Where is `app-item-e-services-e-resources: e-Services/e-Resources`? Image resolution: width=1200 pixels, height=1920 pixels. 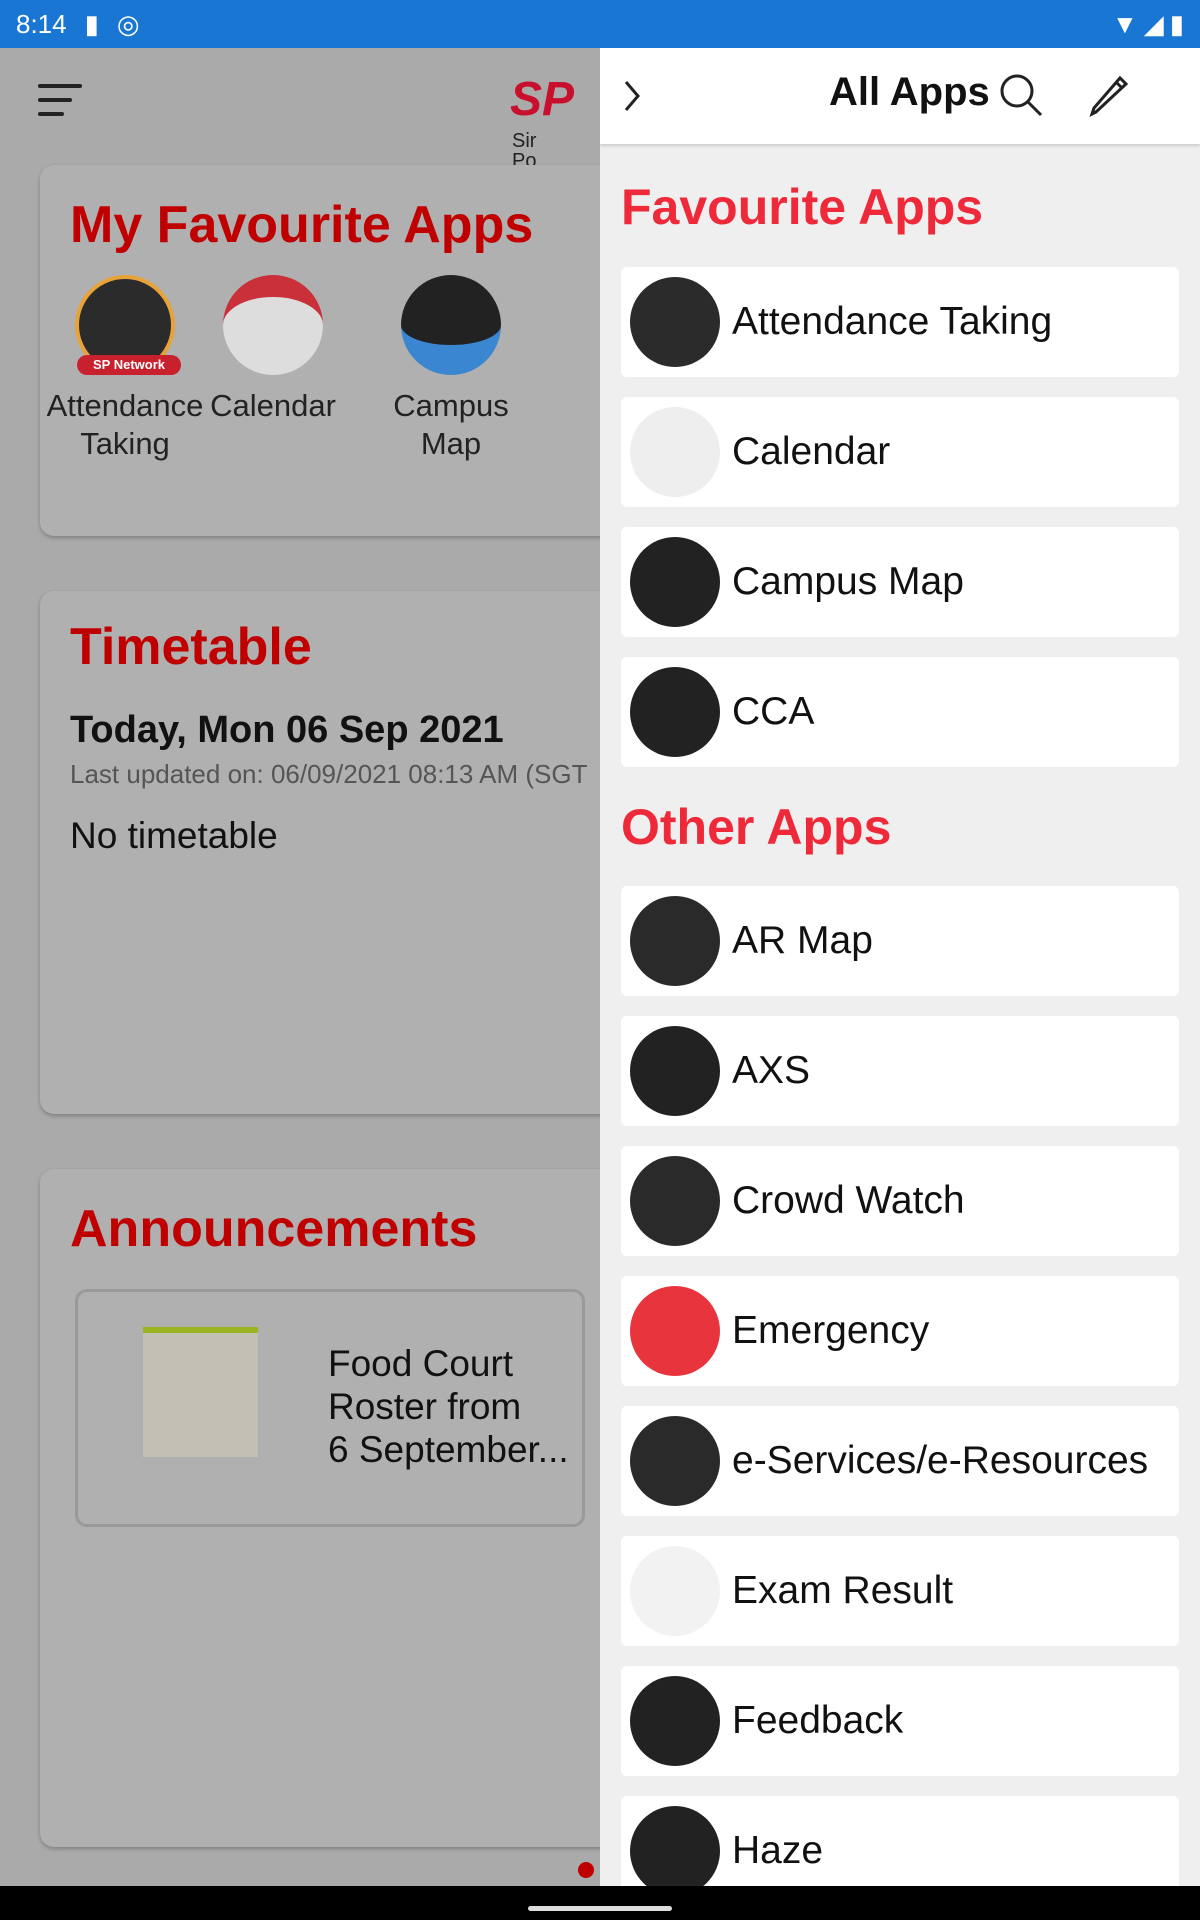
app-item-e-services-e-resources: e-Services/e-Resources is located at coordinates (900, 1461).